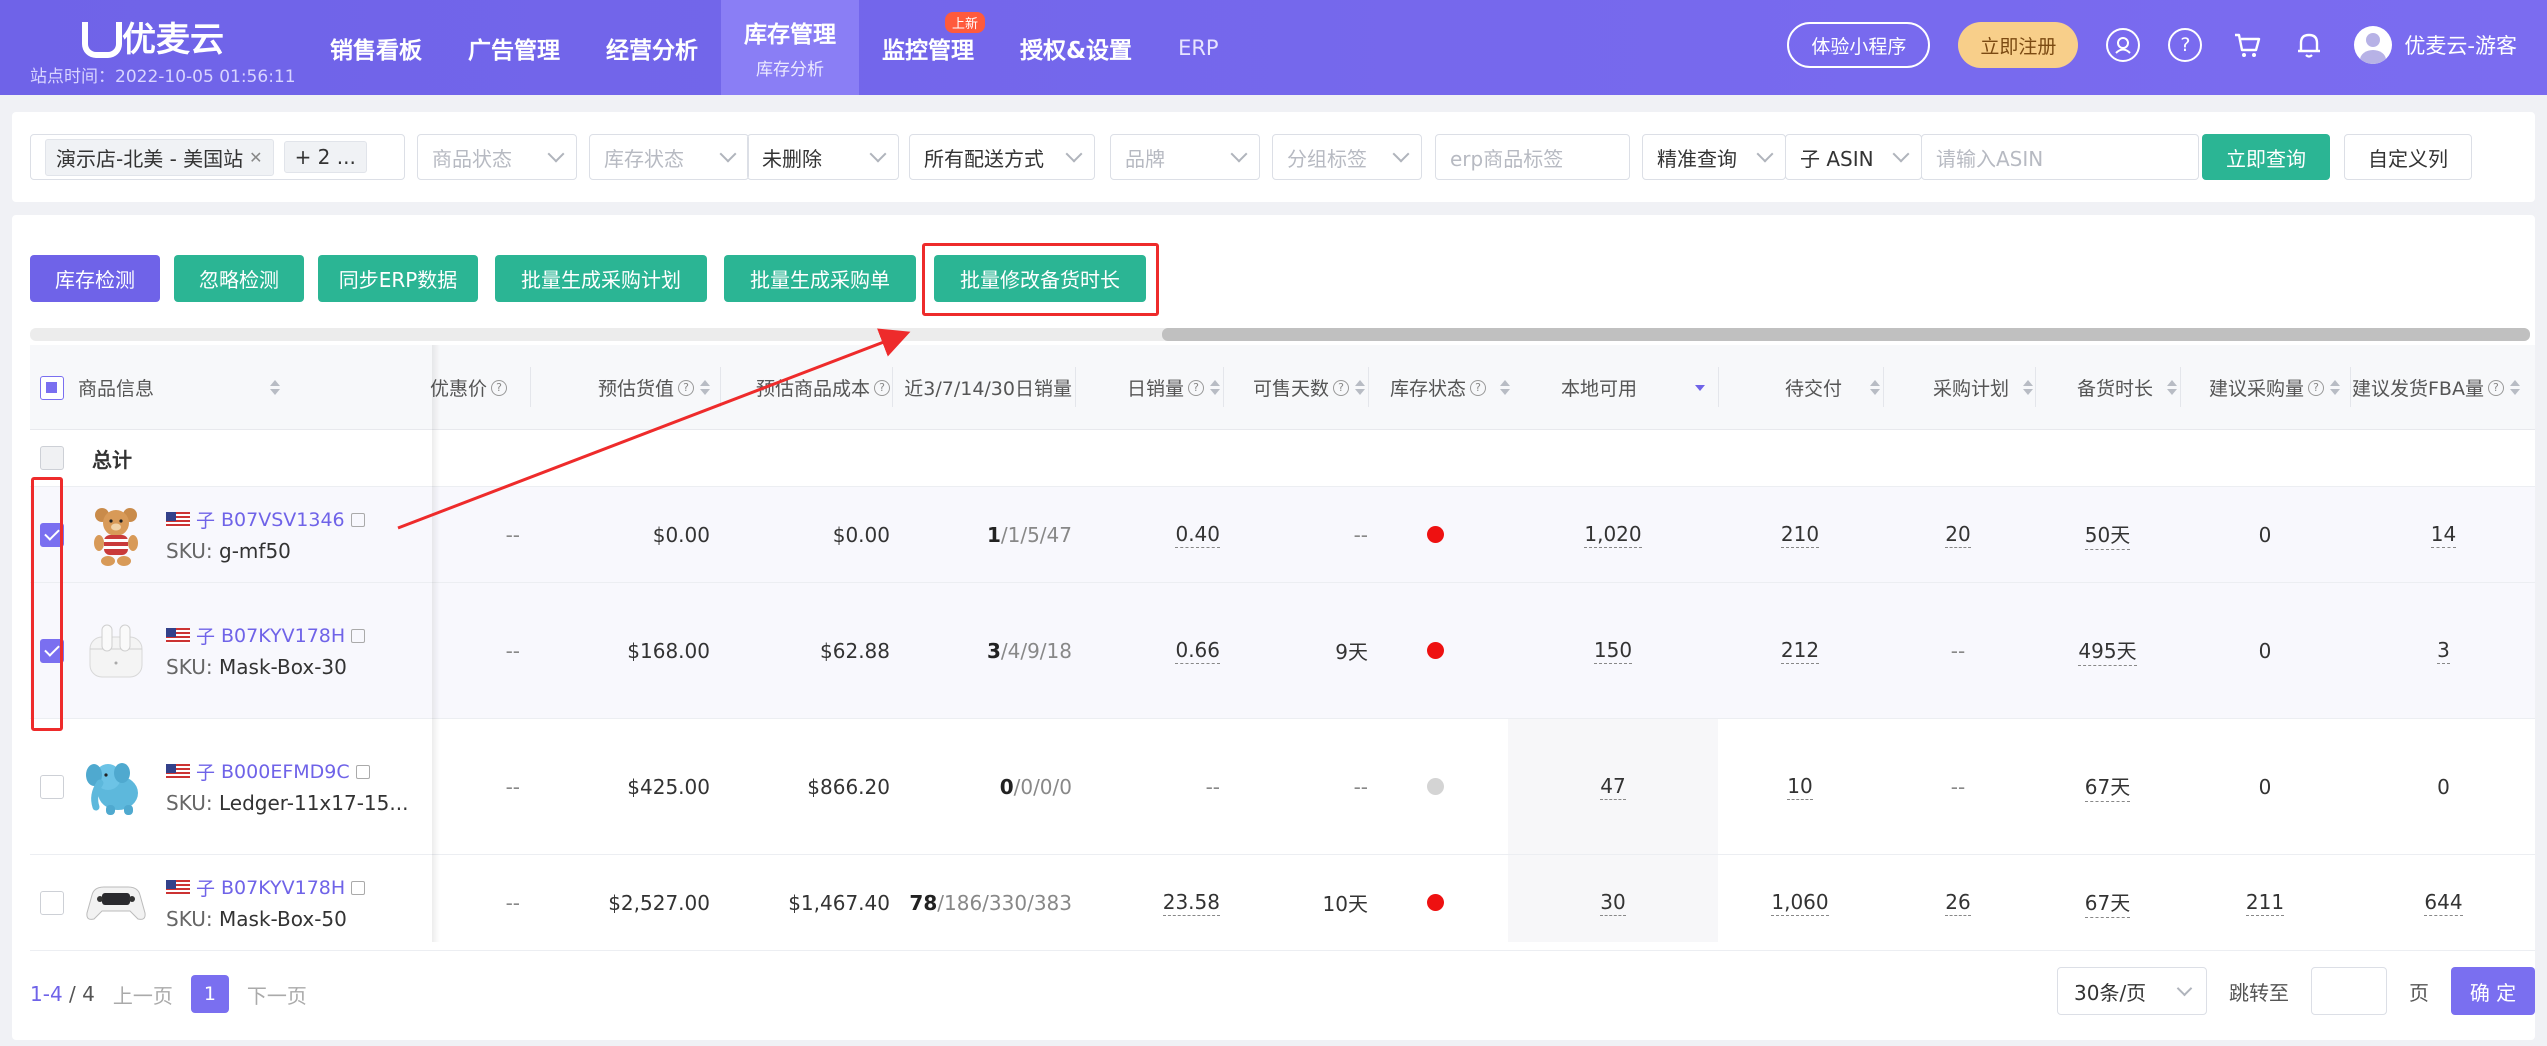  What do you see at coordinates (2435, 45) in the screenshot?
I see `user-menu: 优麦云-游客` at bounding box center [2435, 45].